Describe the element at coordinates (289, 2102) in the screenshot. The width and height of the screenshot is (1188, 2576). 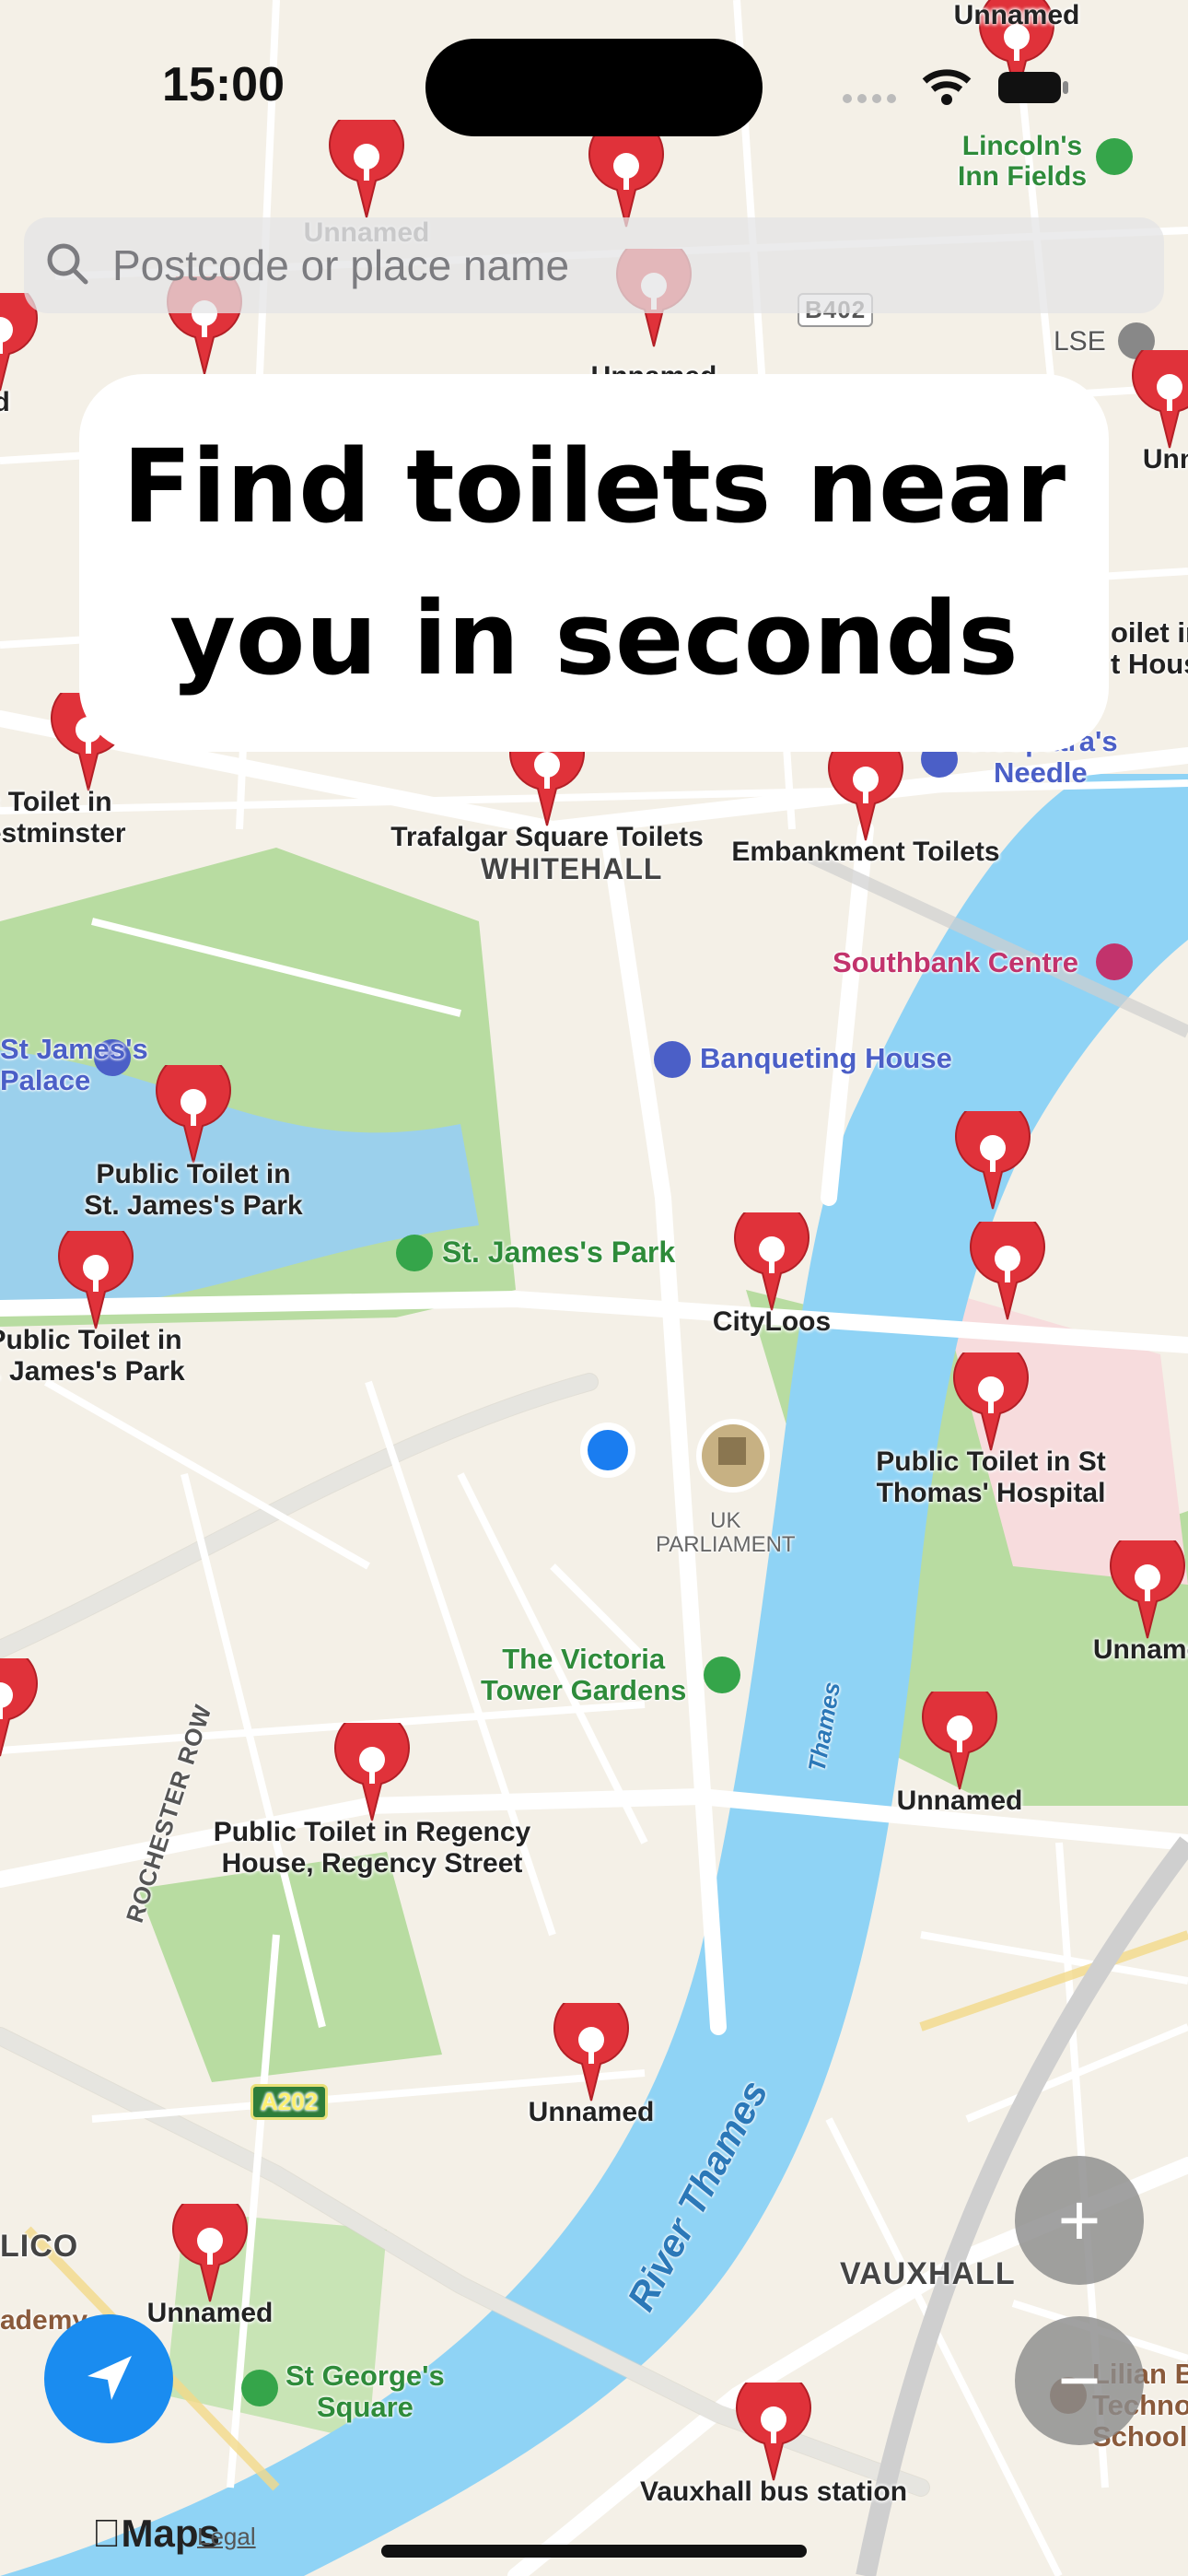
I see `map-label-a202: A202` at that location.